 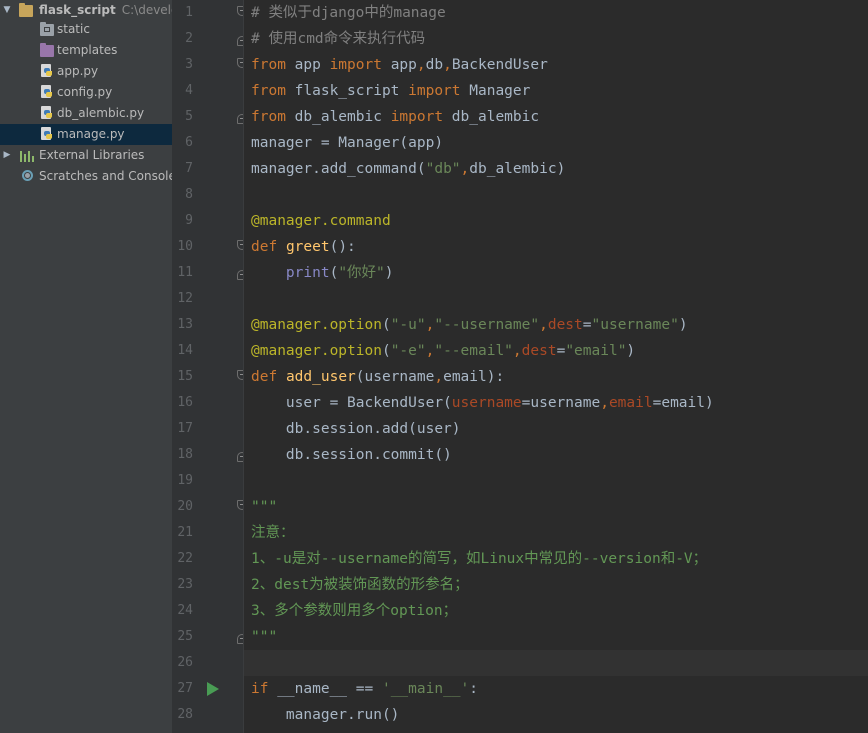 What do you see at coordinates (208, 403) in the screenshot?
I see `gutter-line: 16` at bounding box center [208, 403].